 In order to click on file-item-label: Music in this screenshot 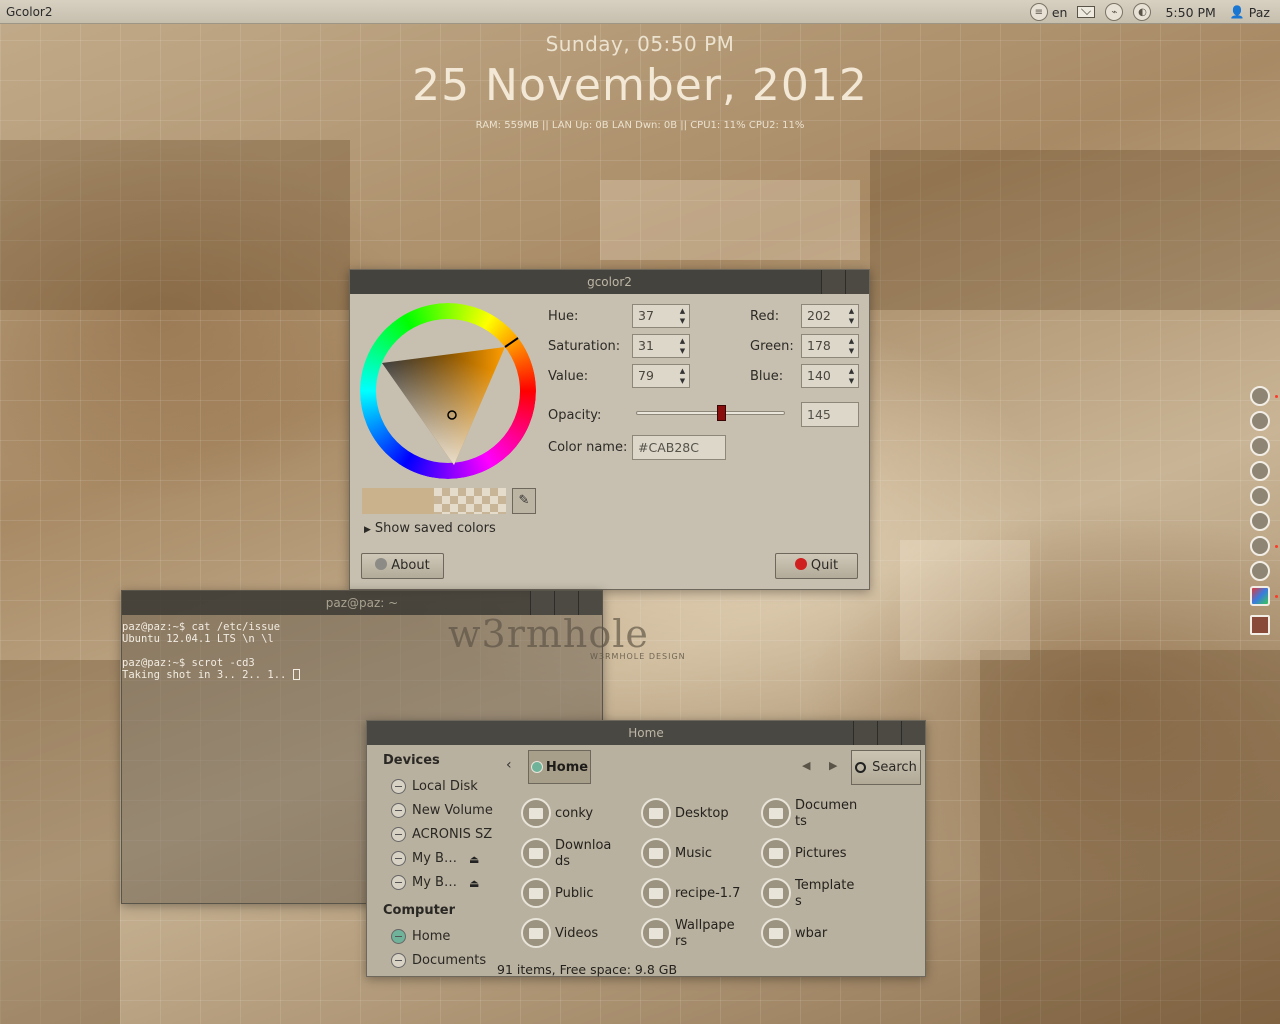, I will do `click(693, 854)`.